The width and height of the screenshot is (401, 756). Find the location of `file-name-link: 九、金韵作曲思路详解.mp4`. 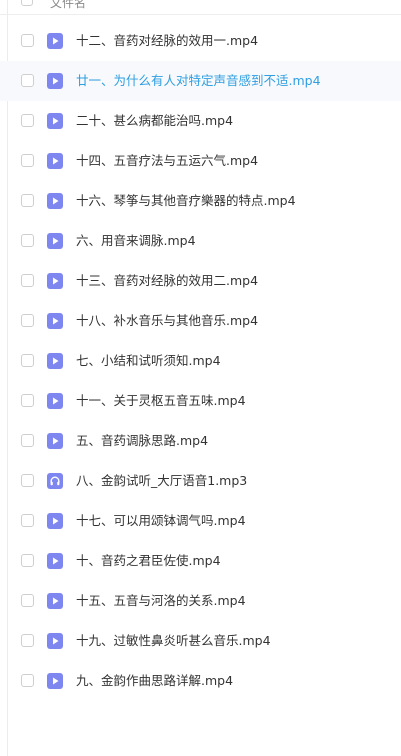

file-name-link: 九、金韵作曲思路详解.mp4 is located at coordinates (154, 681).